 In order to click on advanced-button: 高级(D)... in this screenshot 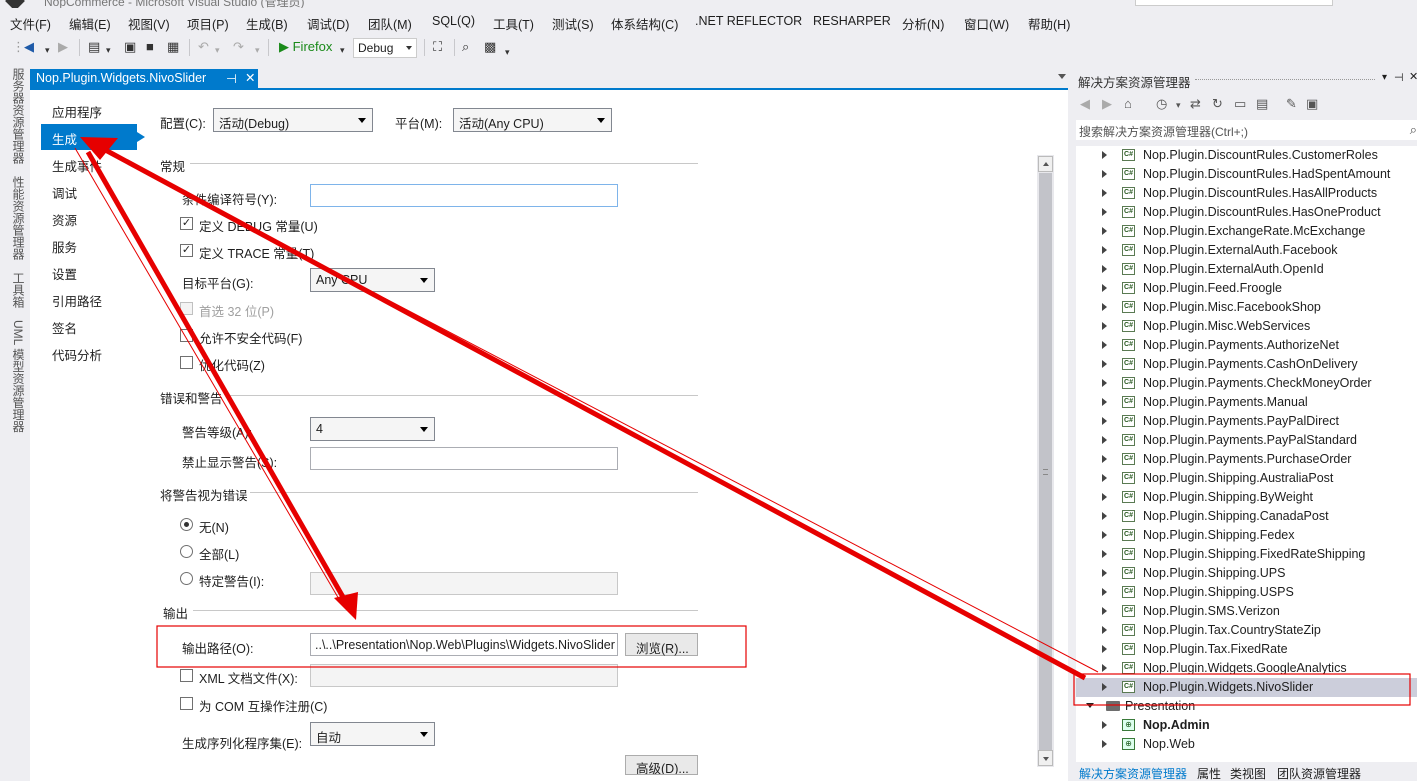, I will do `click(661, 765)`.